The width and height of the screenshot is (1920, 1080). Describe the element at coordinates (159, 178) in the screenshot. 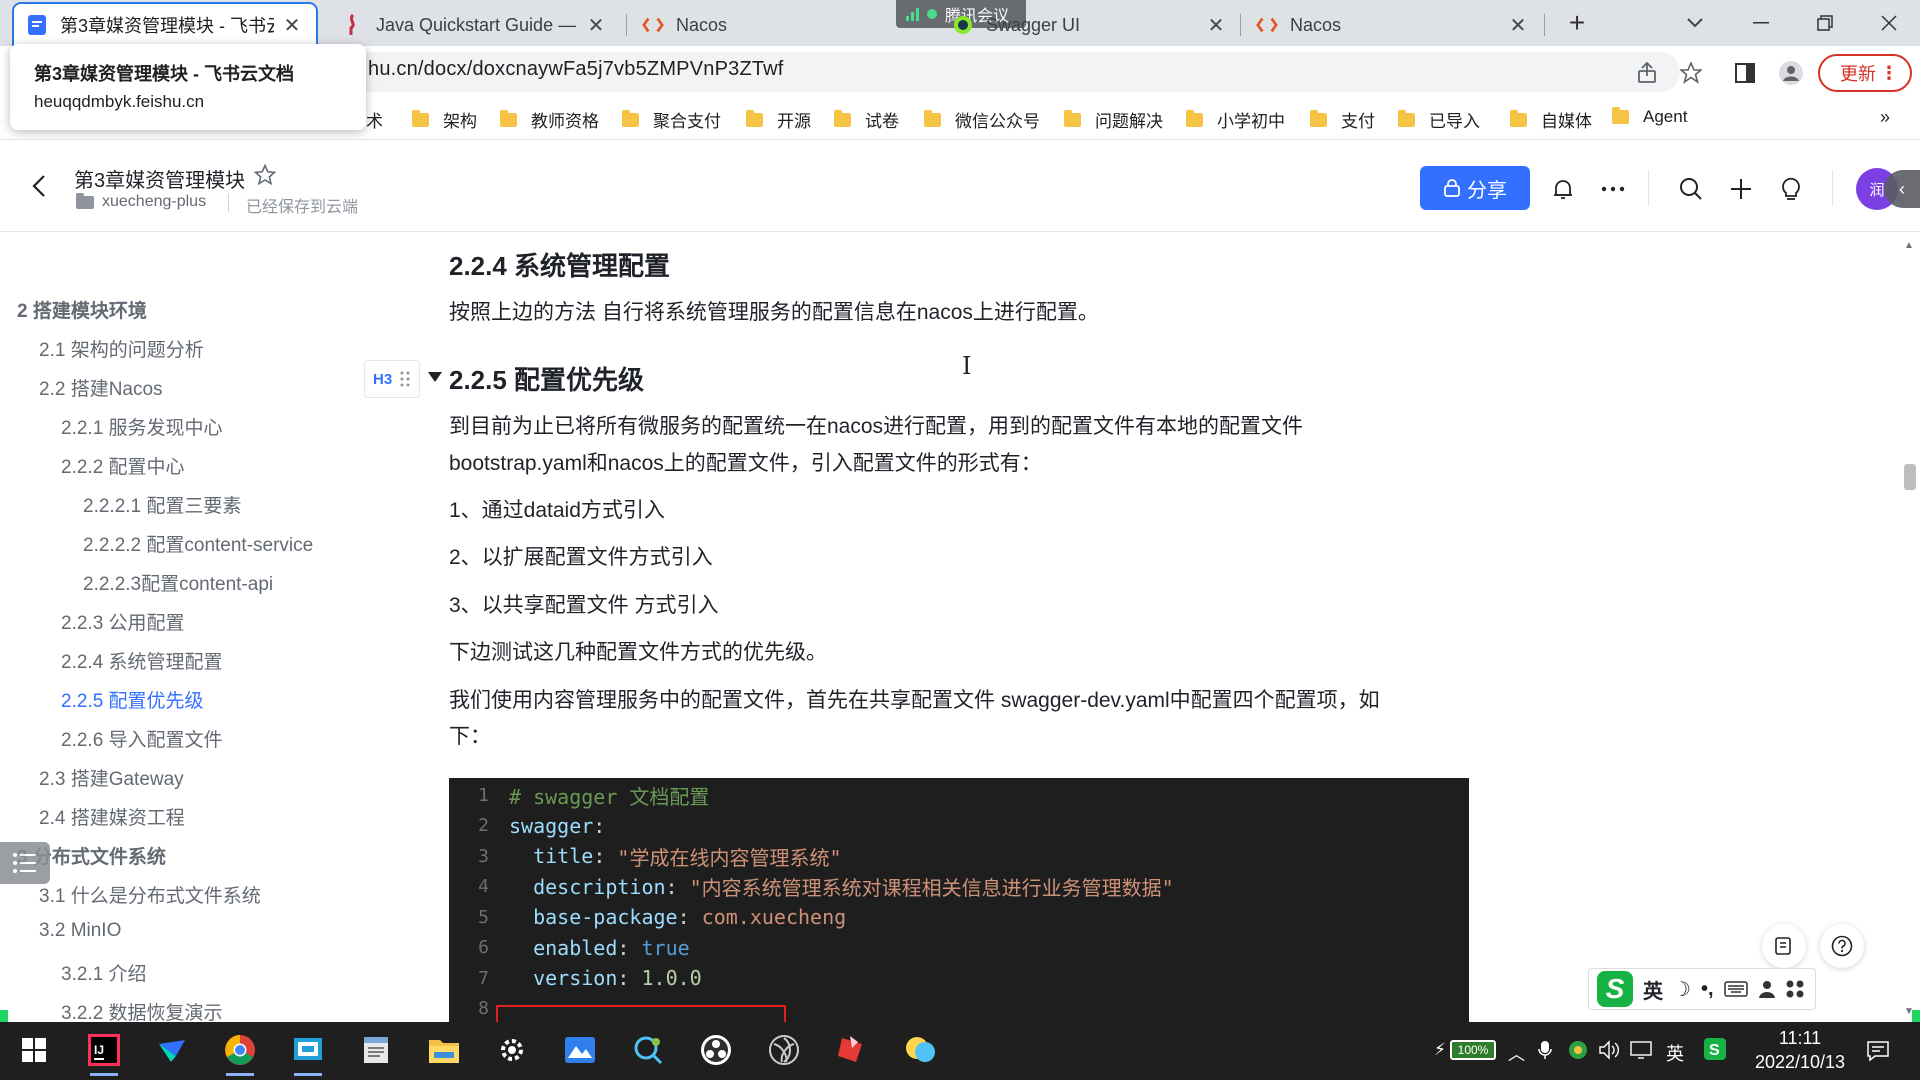

I see `doc-title: 第3章媒资管理模块` at that location.